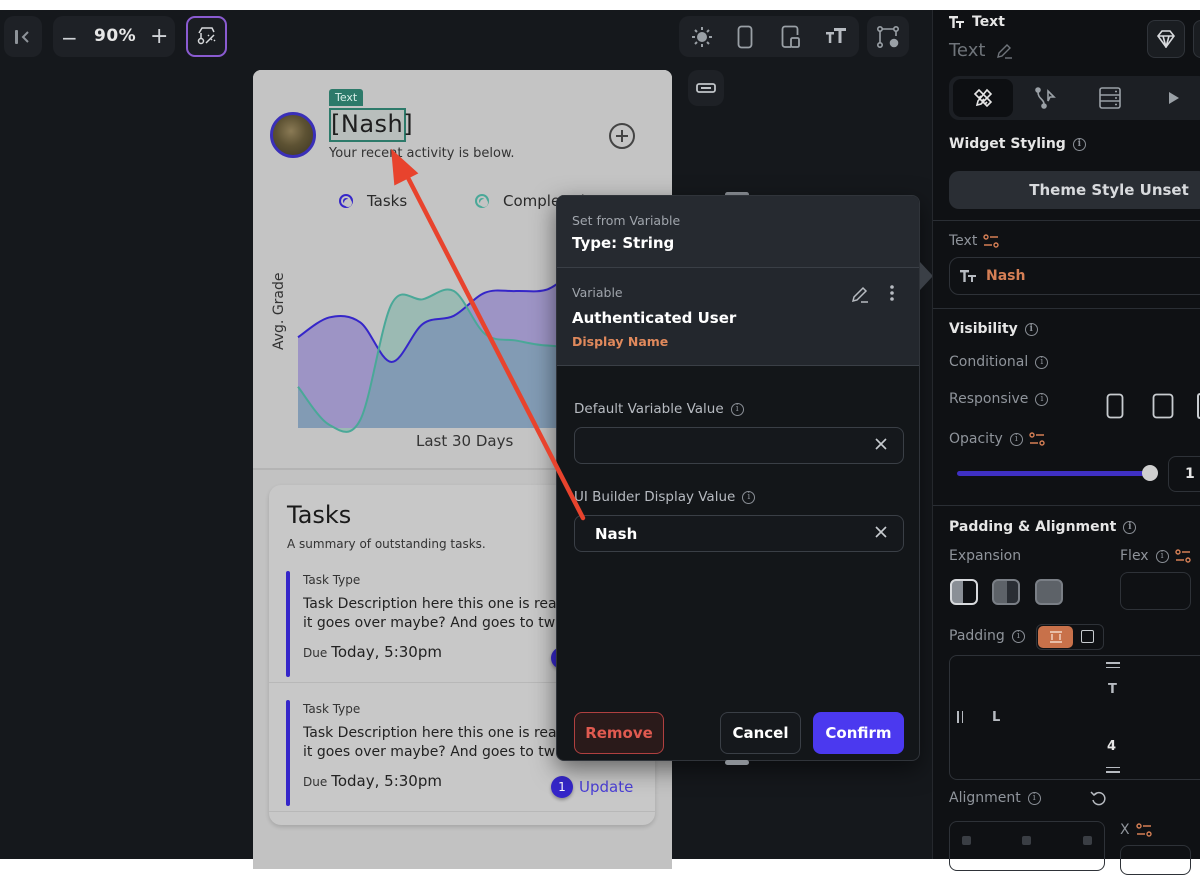  I want to click on widget-name: Text, so click(981, 50).